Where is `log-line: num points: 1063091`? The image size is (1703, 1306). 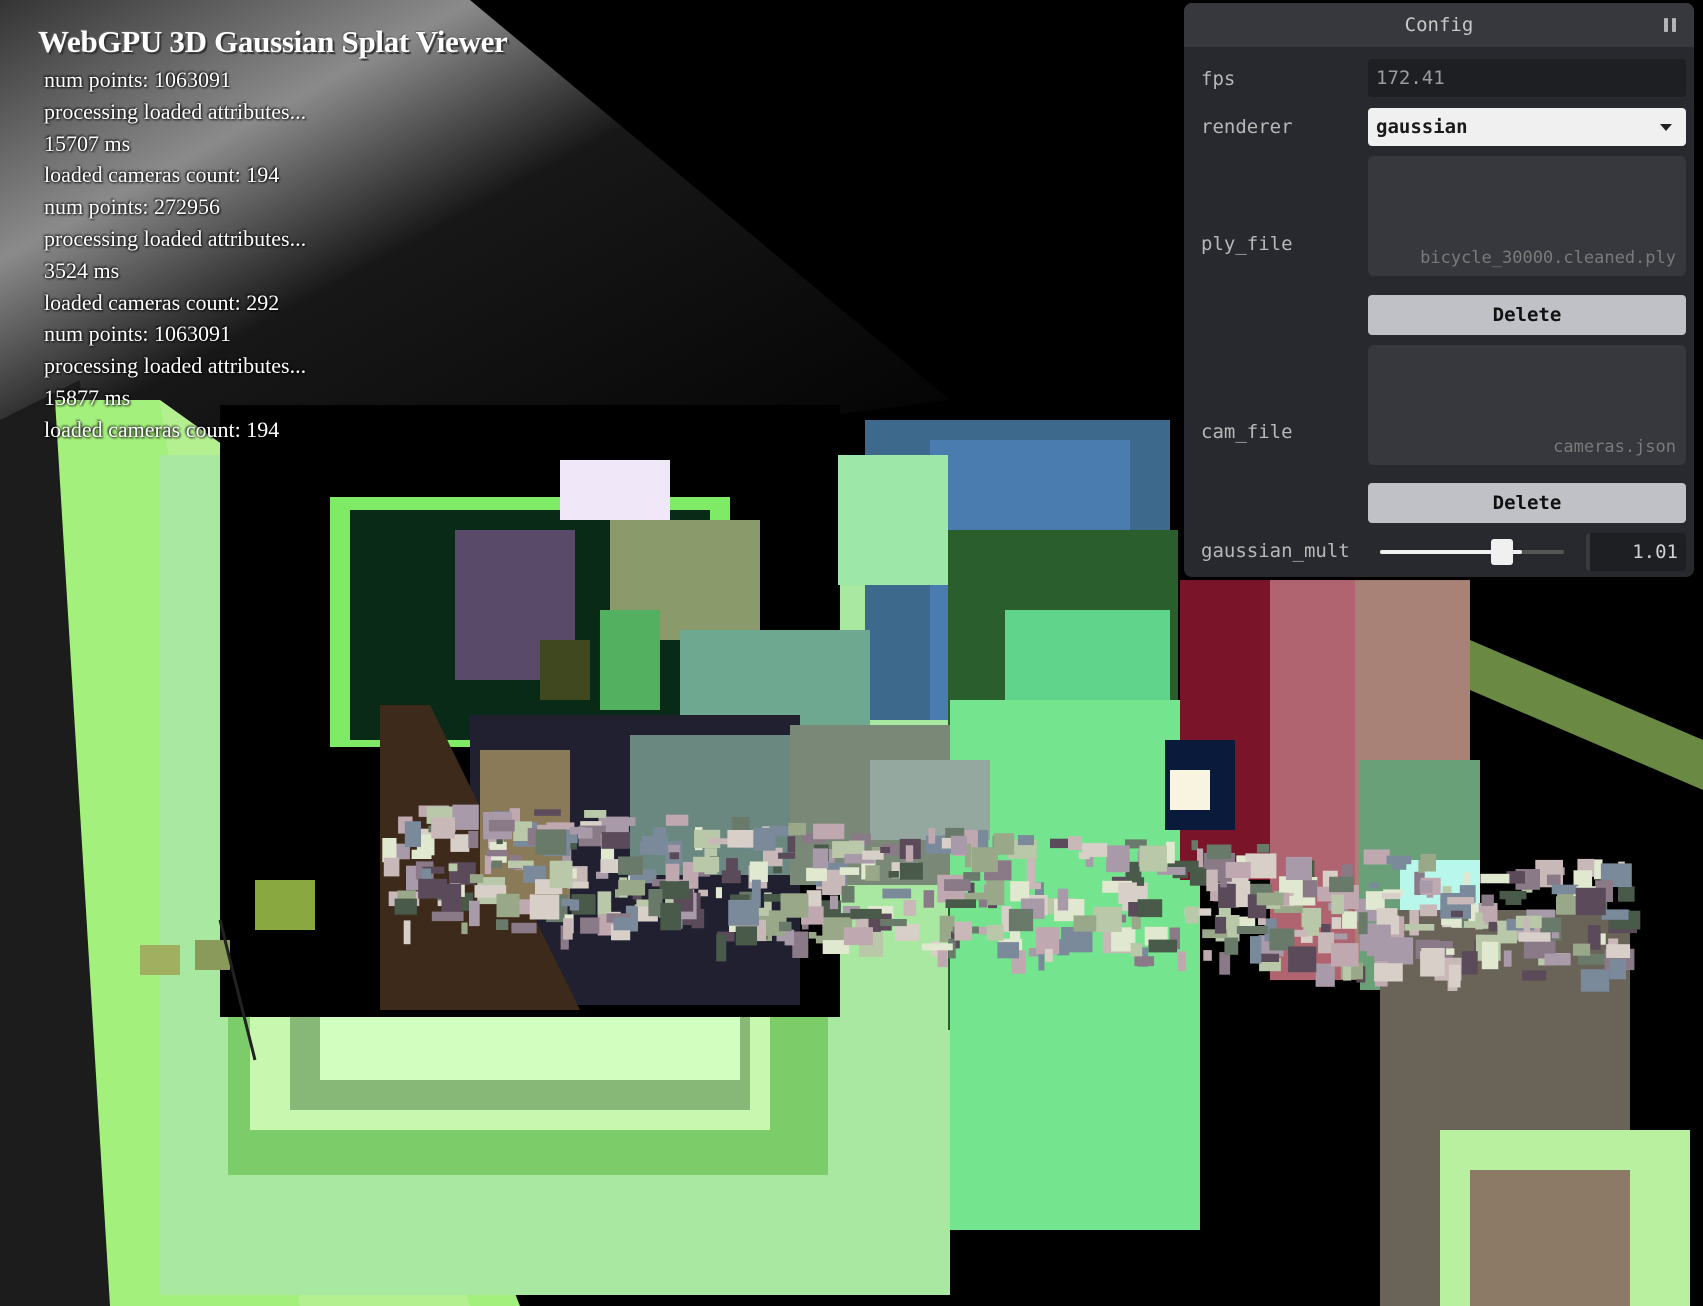 log-line: num points: 1063091 is located at coordinates (138, 334).